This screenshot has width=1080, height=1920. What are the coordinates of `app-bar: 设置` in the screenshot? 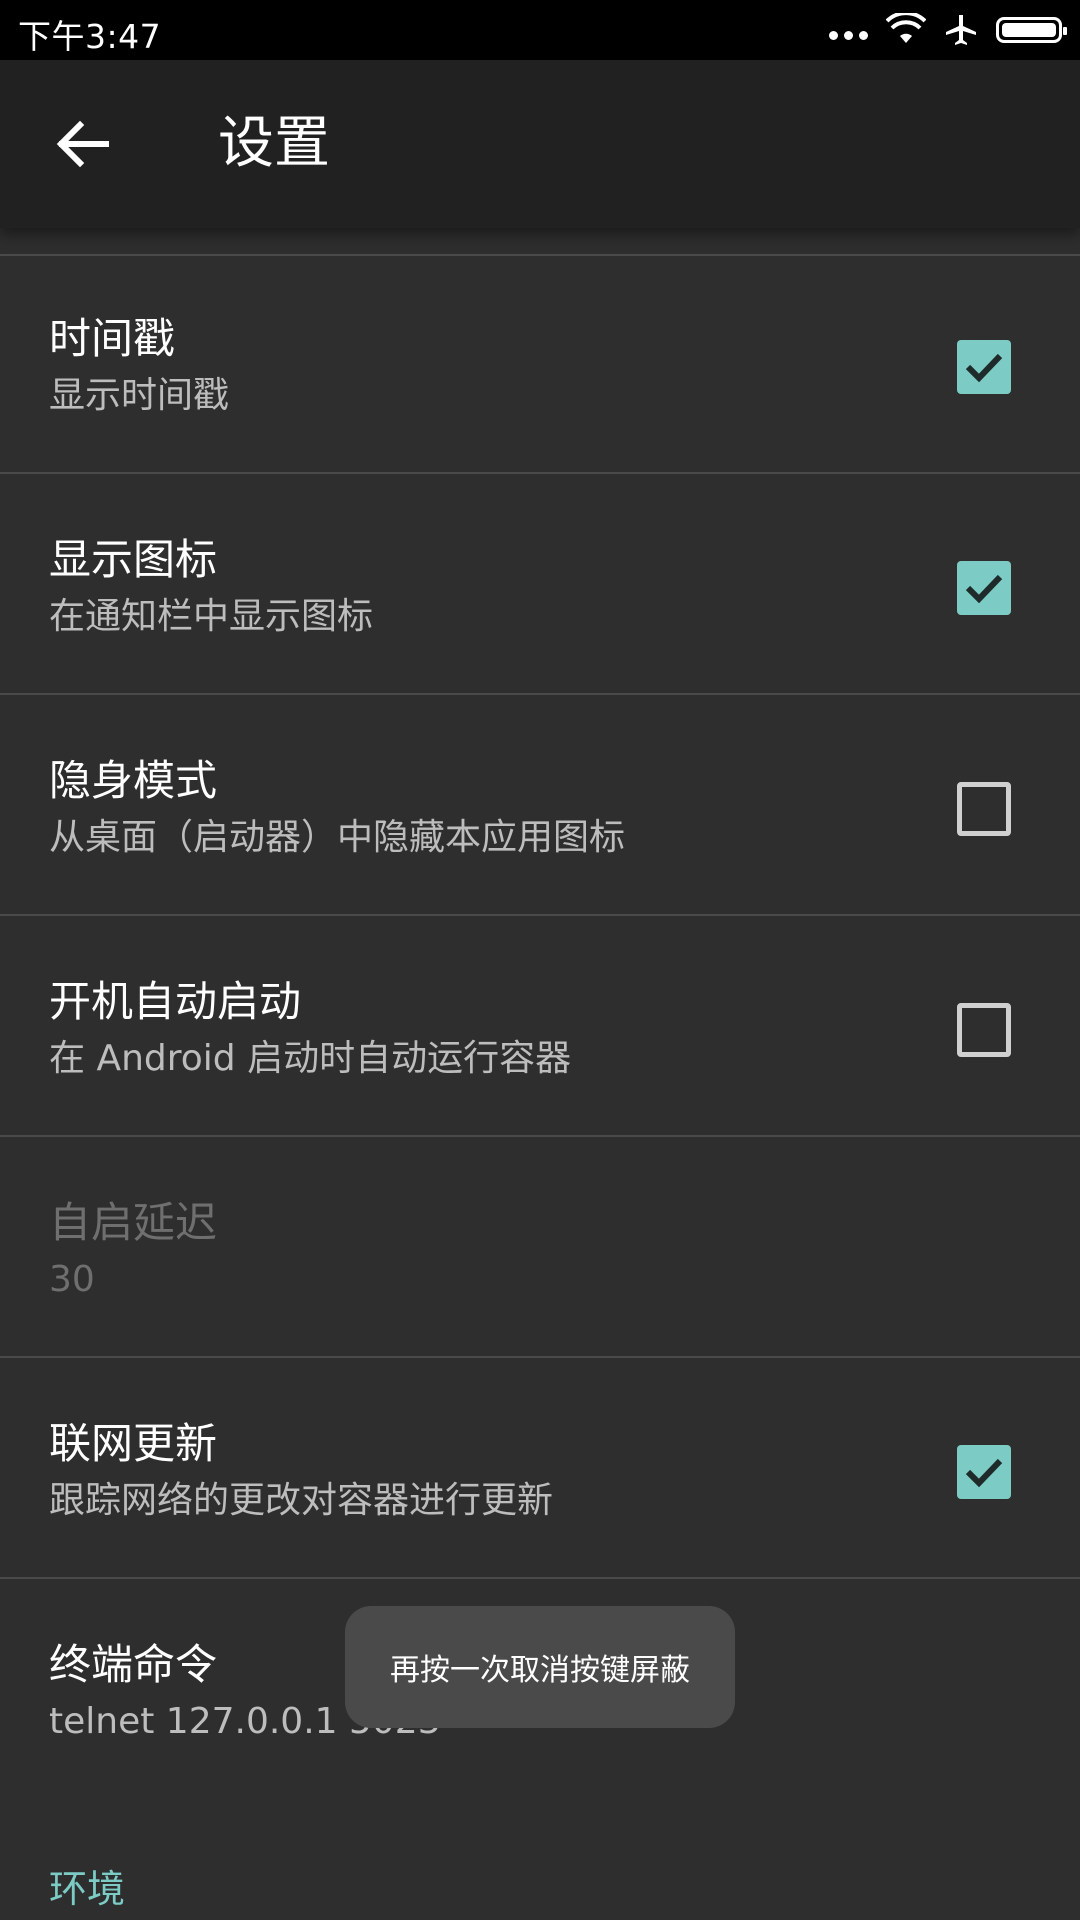 It's located at (540, 144).